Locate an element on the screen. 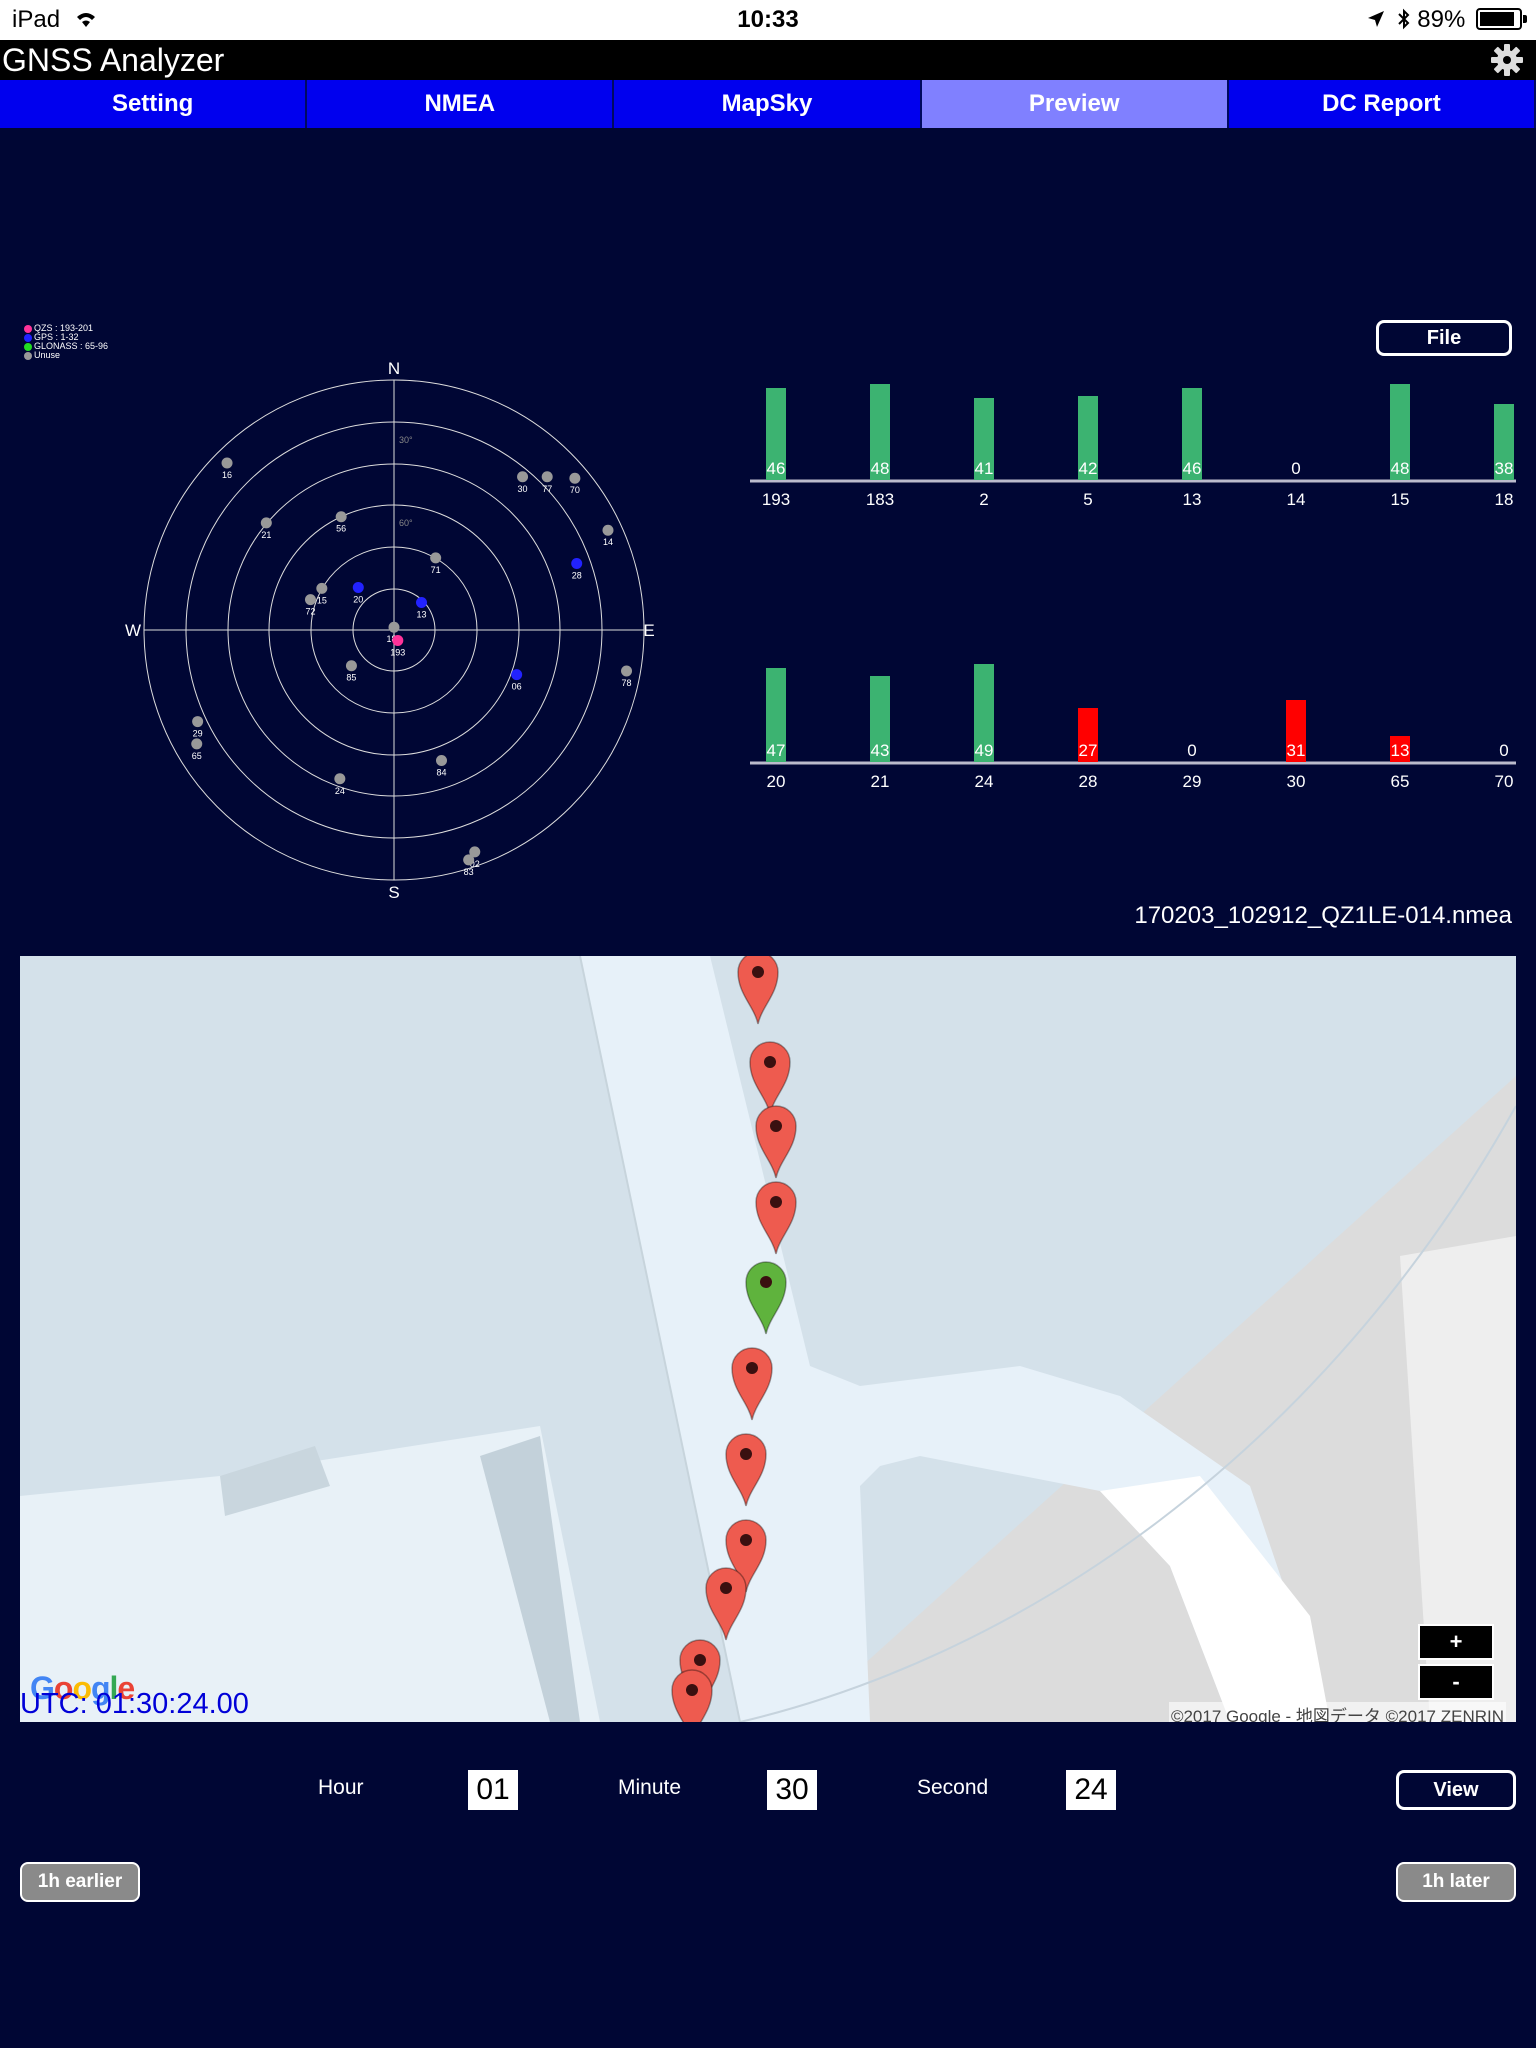  satellite-label: 20 is located at coordinates (358, 599).